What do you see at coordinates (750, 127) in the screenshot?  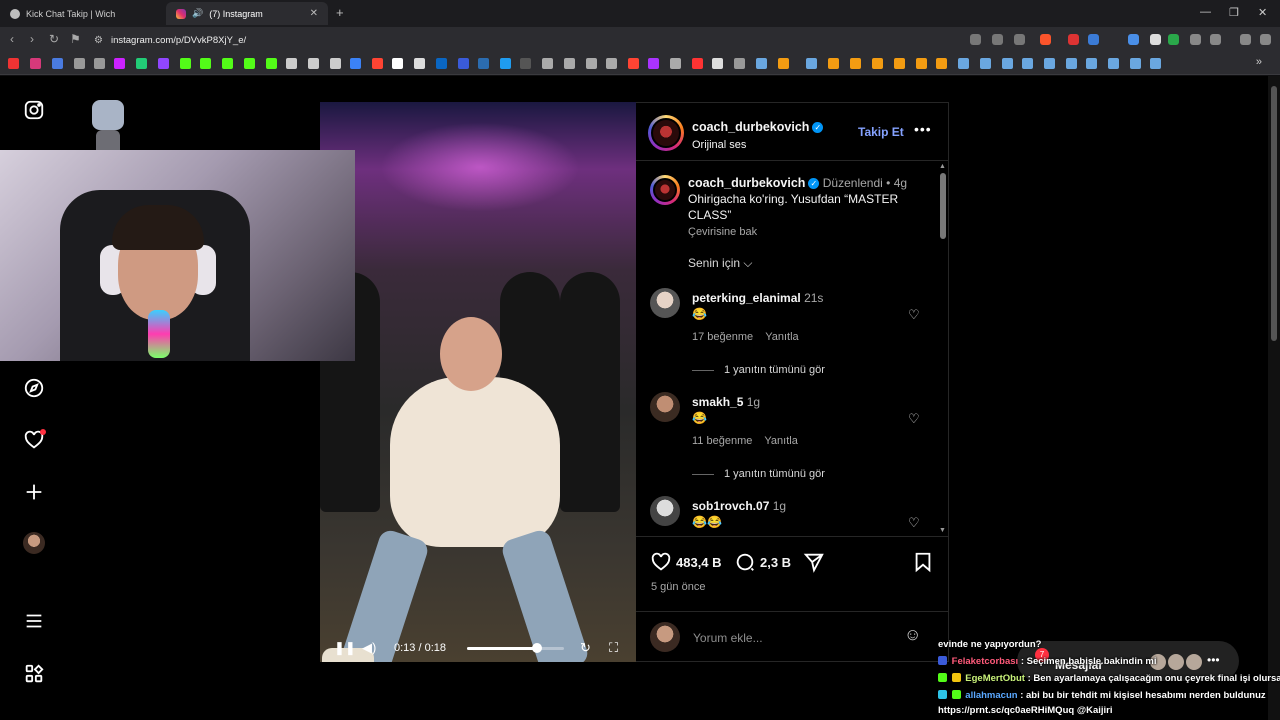 I see `author-username: coach_durbekovich` at bounding box center [750, 127].